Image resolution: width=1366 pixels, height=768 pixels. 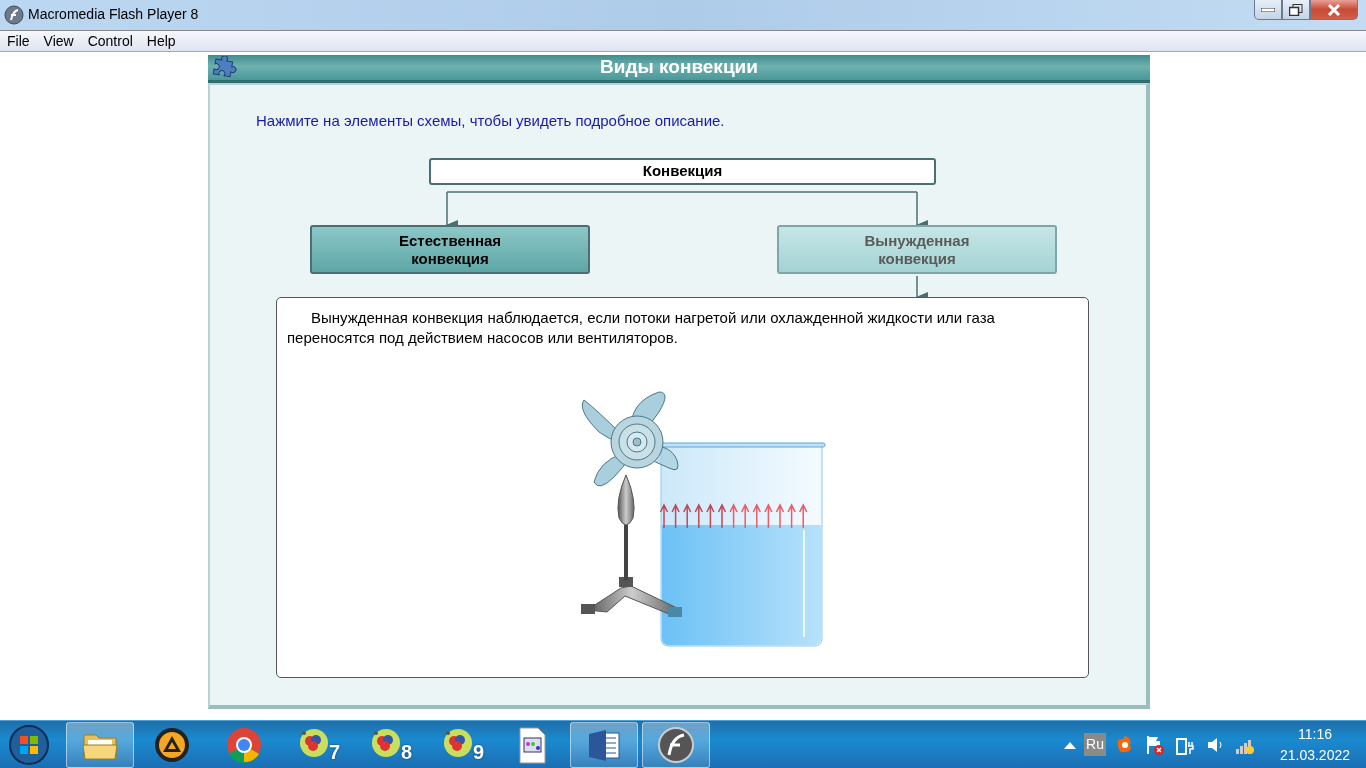 What do you see at coordinates (161, 41) in the screenshot?
I see `menu-item: Help` at bounding box center [161, 41].